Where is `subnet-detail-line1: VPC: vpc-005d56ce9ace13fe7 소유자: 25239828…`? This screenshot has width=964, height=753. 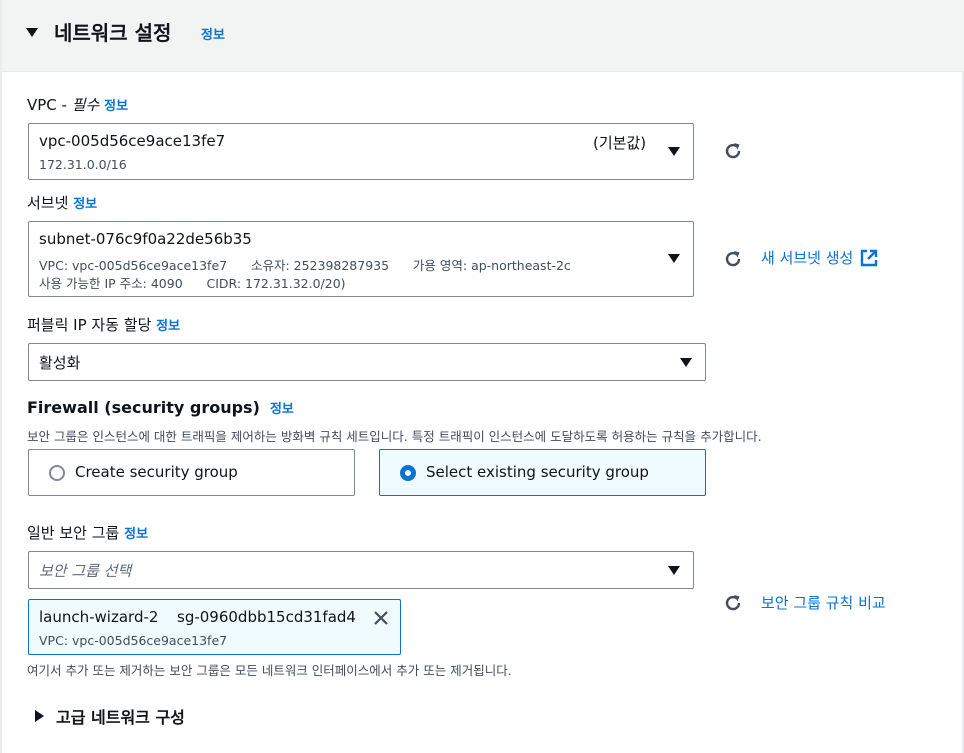
subnet-detail-line1: VPC: vpc-005d56ce9ace13fe7 소유자: 25239828… is located at coordinates (305, 265).